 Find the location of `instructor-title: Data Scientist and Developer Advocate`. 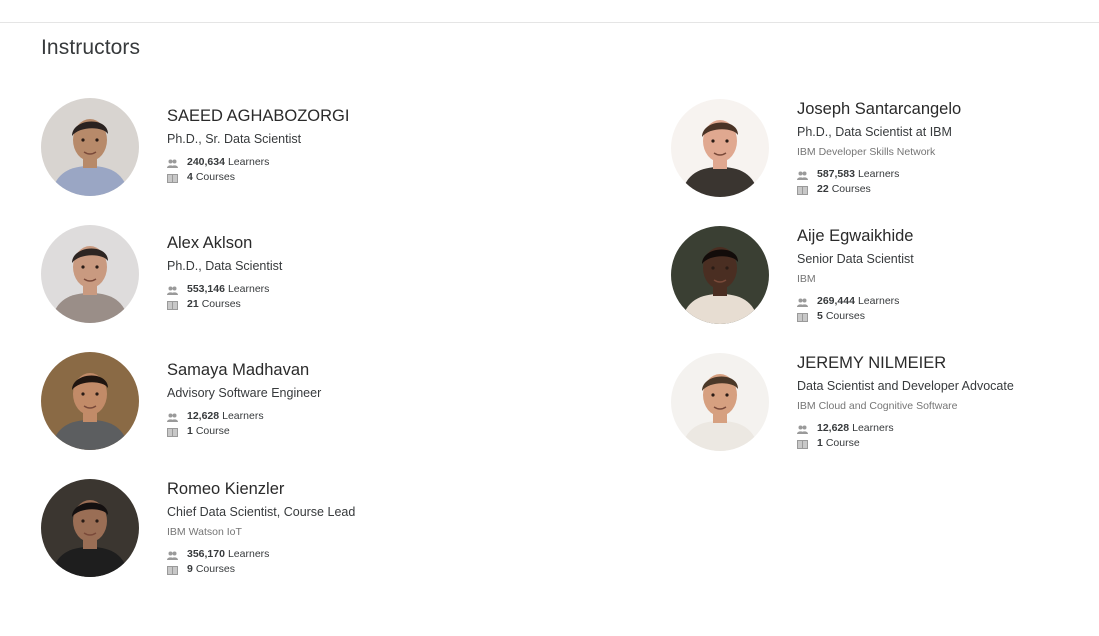

instructor-title: Data Scientist and Developer Advocate is located at coordinates (905, 386).